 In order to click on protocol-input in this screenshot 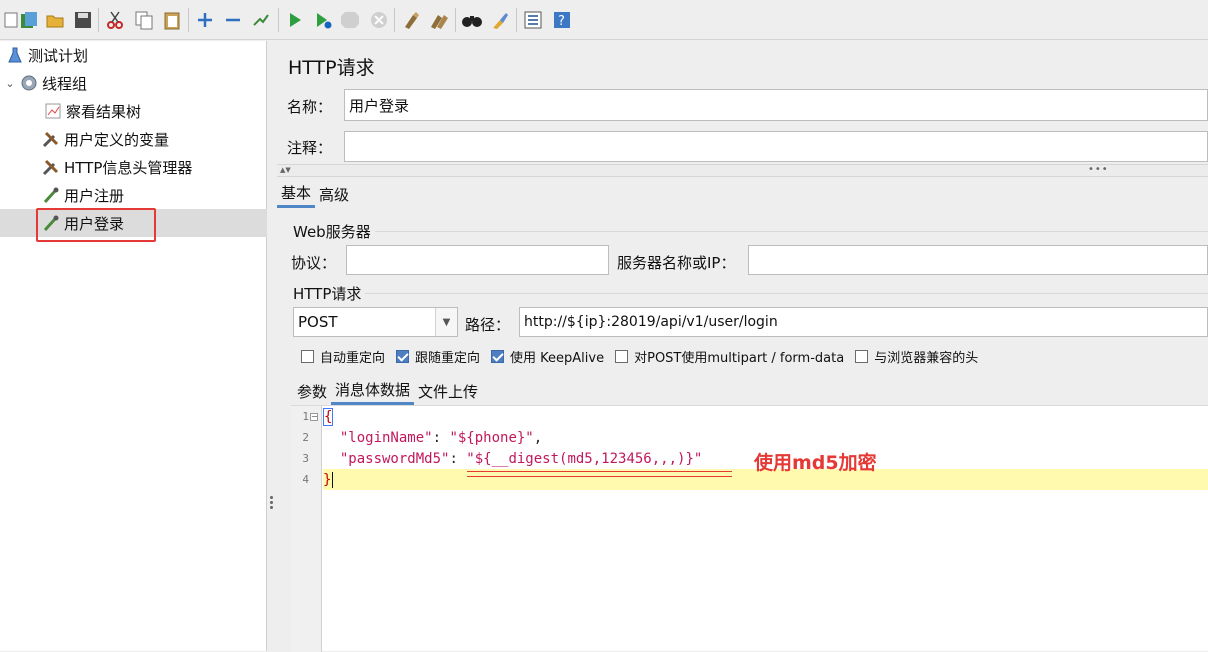, I will do `click(477, 260)`.